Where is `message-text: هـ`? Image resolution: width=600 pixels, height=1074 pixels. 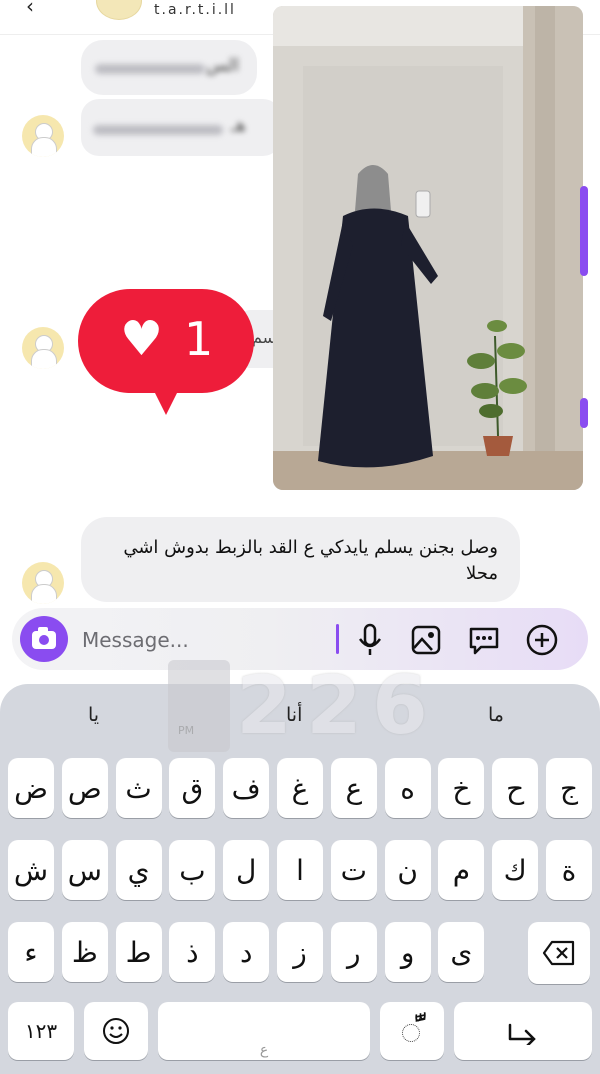 message-text: هـ is located at coordinates (238, 125).